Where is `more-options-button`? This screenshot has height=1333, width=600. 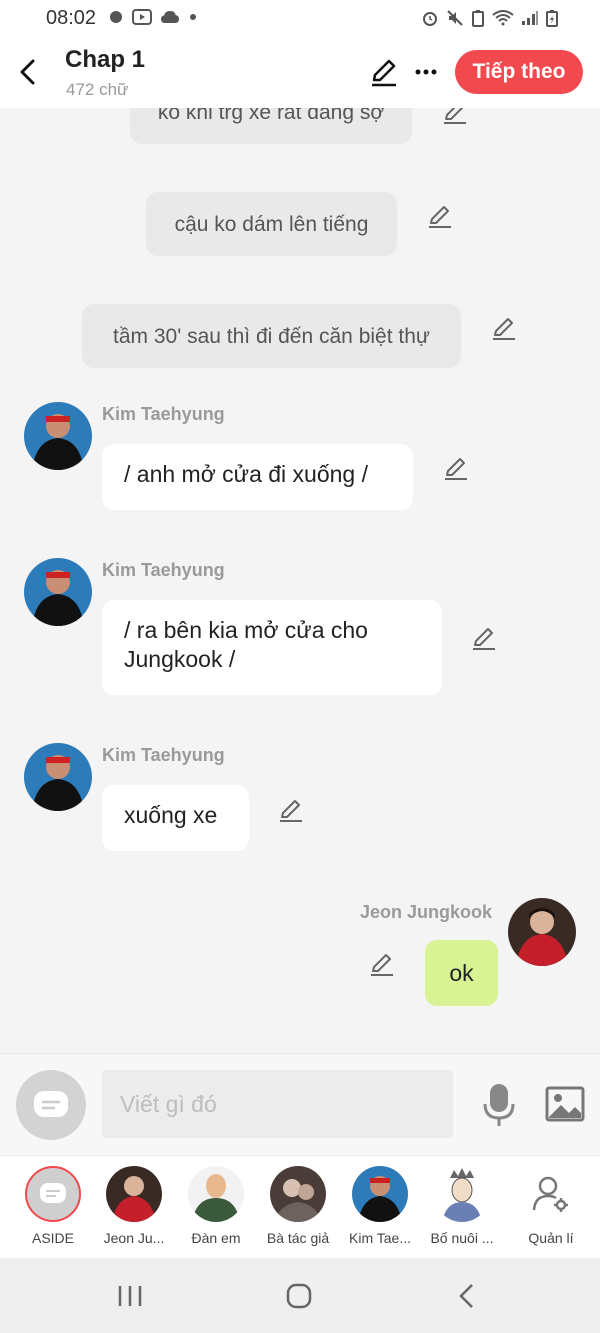
more-options-button is located at coordinates (426, 72).